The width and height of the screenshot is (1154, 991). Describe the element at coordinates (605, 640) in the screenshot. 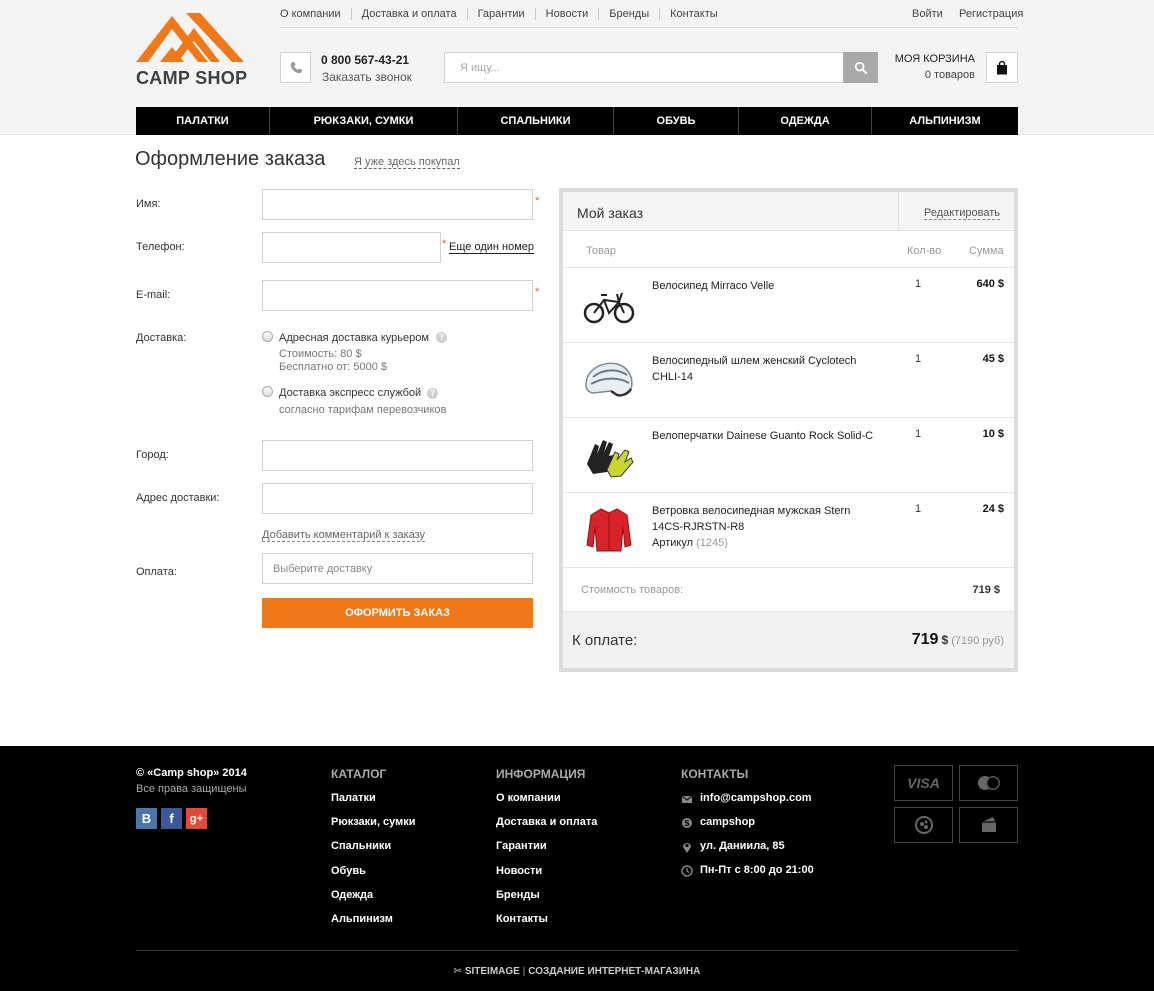

I see `total-label: К оплате:` at that location.